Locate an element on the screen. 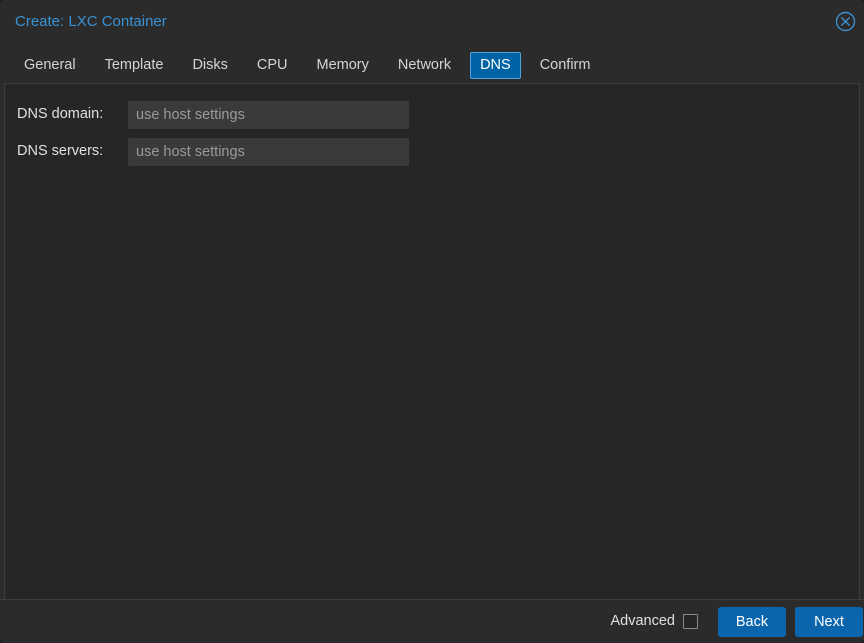 This screenshot has width=864, height=643. tab-dns: DNS is located at coordinates (495, 65).